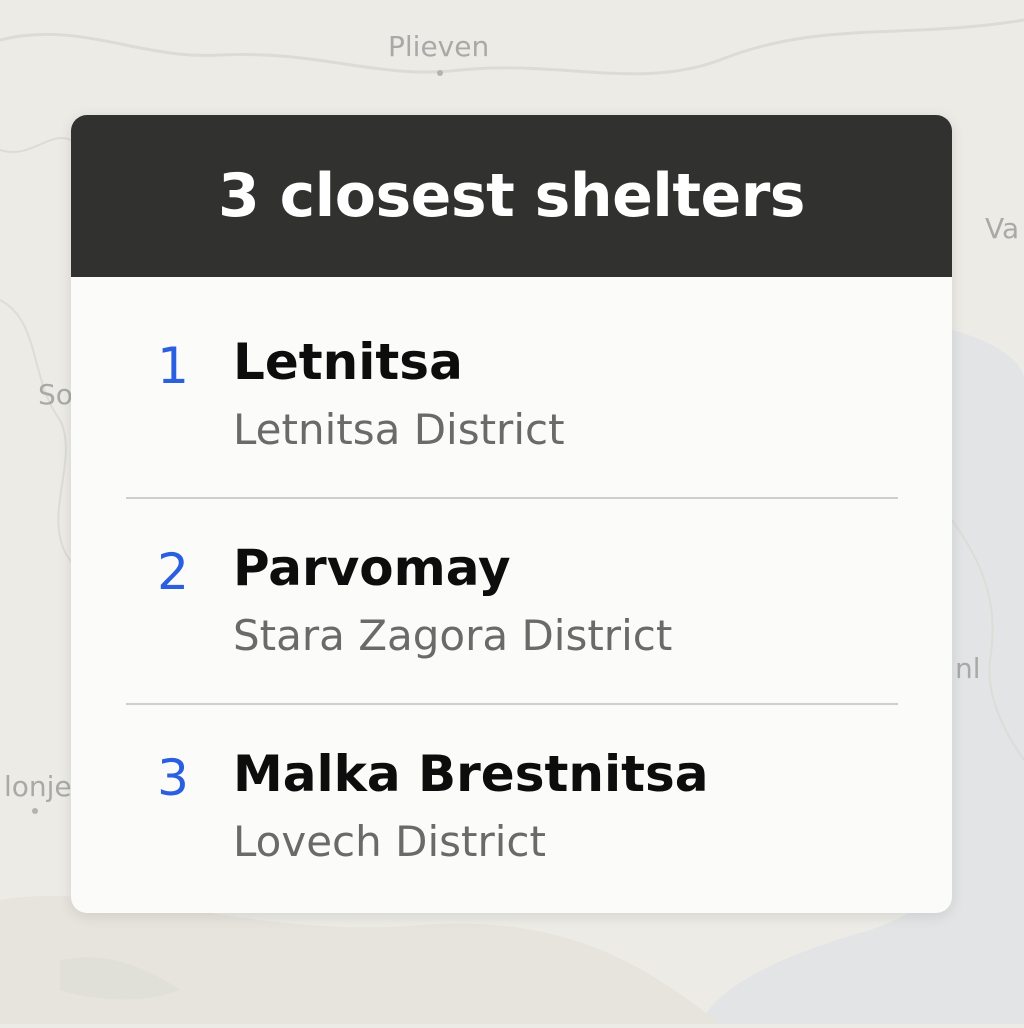 This screenshot has width=1024, height=1028. What do you see at coordinates (440, 73) in the screenshot?
I see `map-pin-plieven` at bounding box center [440, 73].